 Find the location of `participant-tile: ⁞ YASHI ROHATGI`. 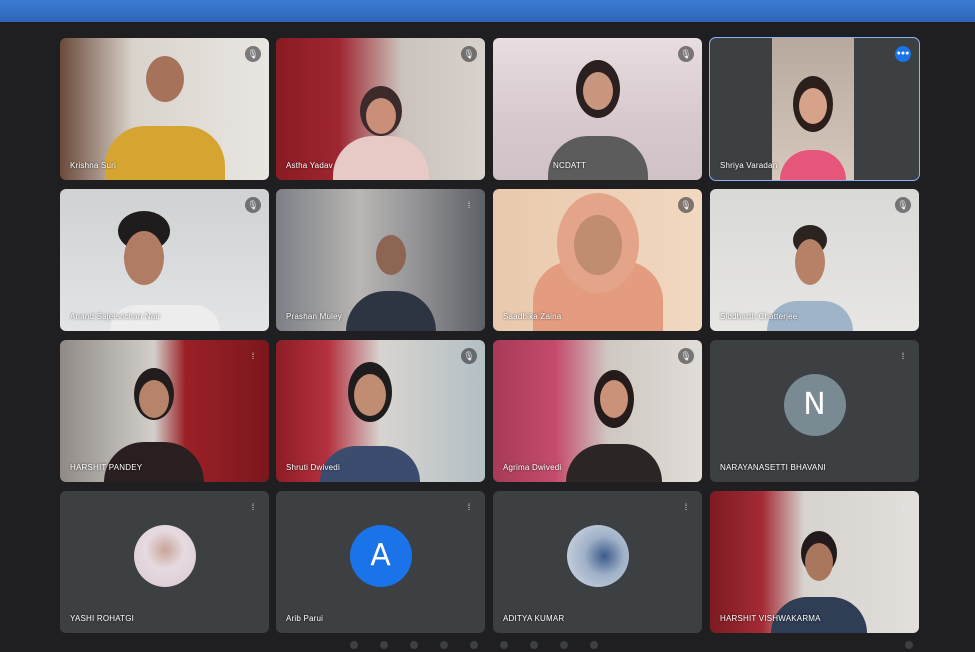

participant-tile: ⁞ YASHI ROHATGI is located at coordinates (164, 562).